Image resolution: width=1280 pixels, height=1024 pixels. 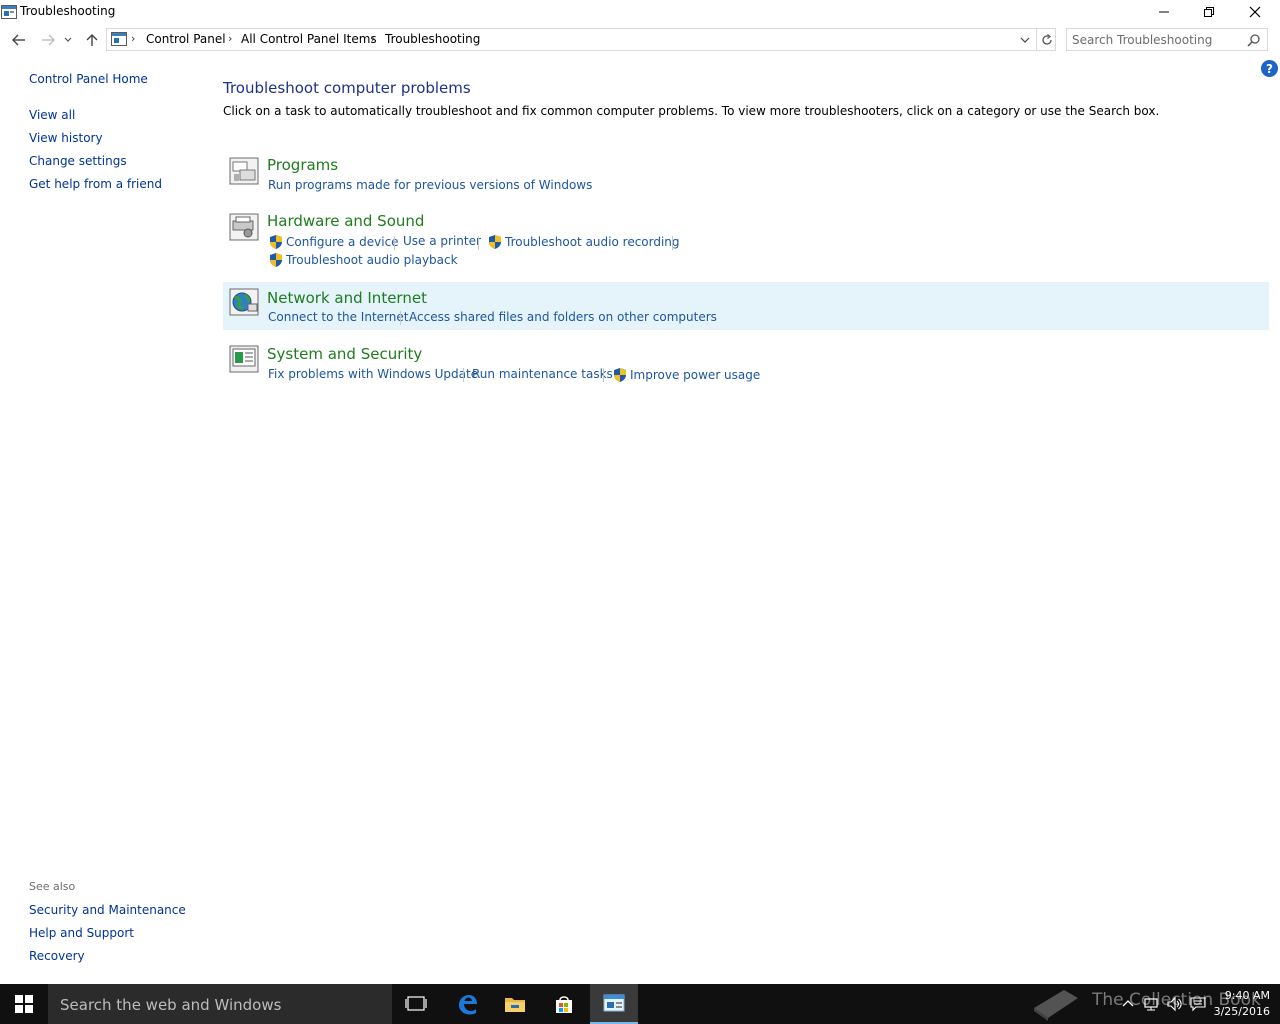 What do you see at coordinates (57, 956) in the screenshot?
I see `recovery-link: Recovery` at bounding box center [57, 956].